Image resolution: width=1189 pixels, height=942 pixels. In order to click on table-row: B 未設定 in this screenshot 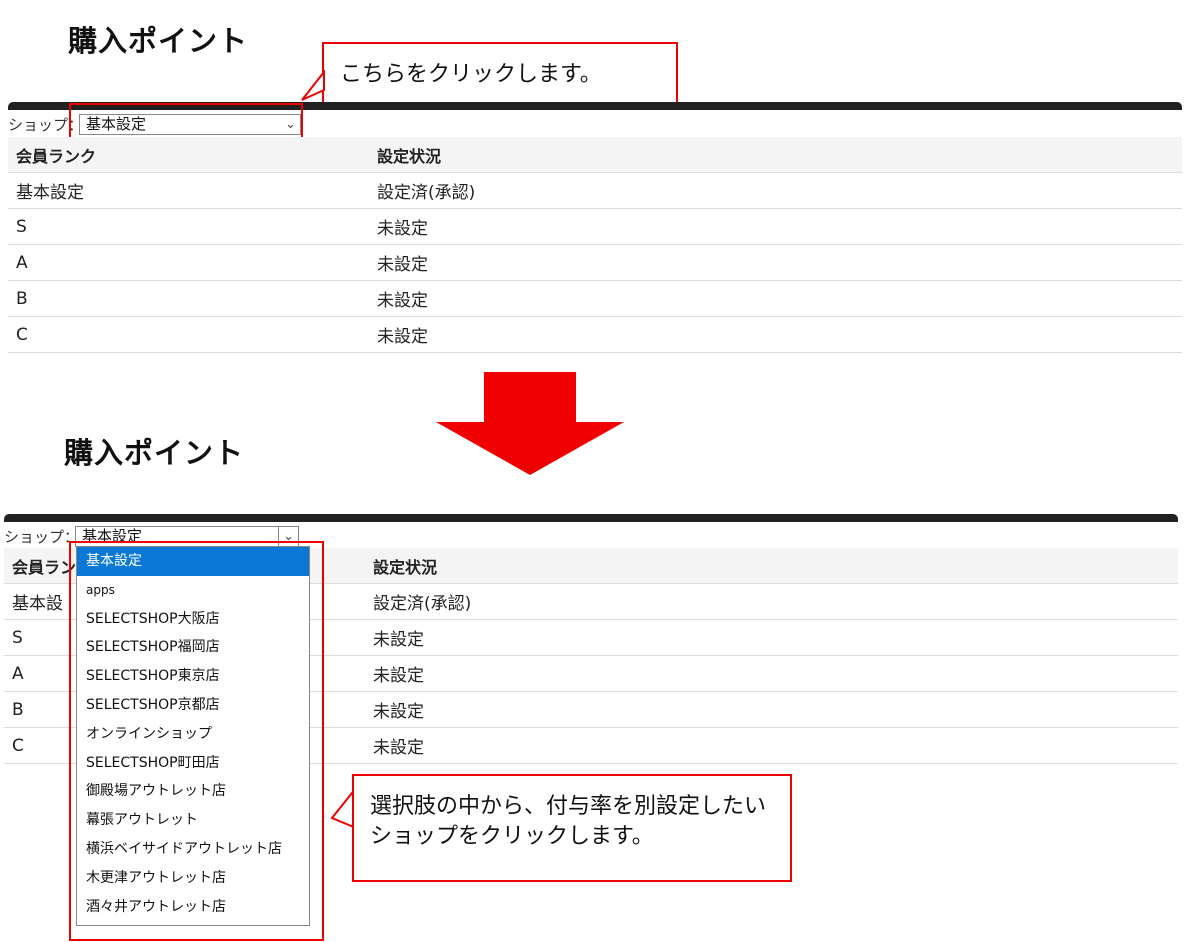, I will do `click(595, 298)`.